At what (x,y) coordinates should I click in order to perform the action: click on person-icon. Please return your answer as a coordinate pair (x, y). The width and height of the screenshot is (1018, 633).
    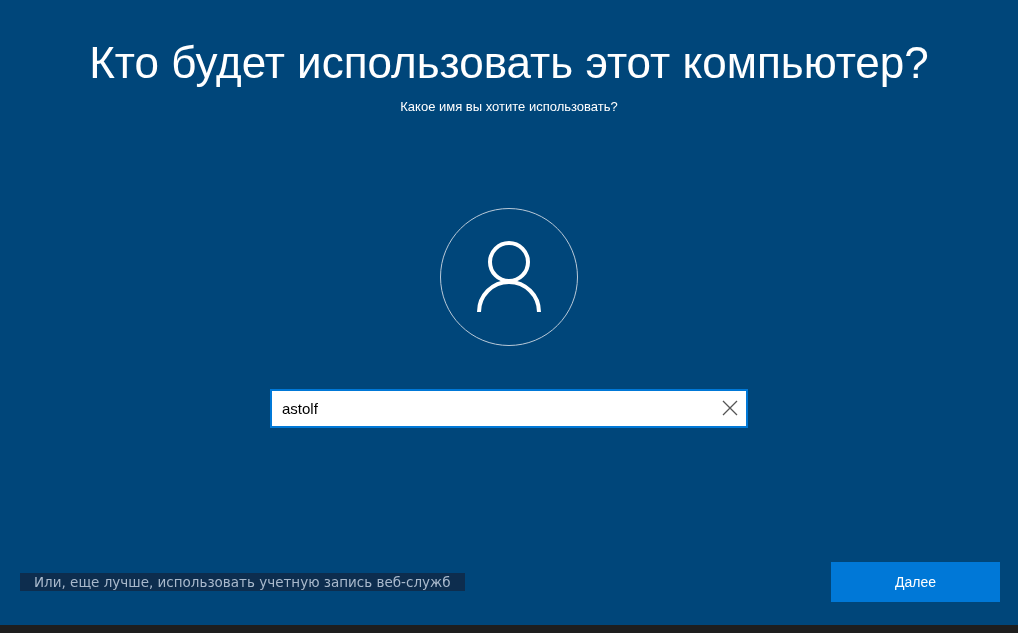
    Looking at the image, I should click on (509, 277).